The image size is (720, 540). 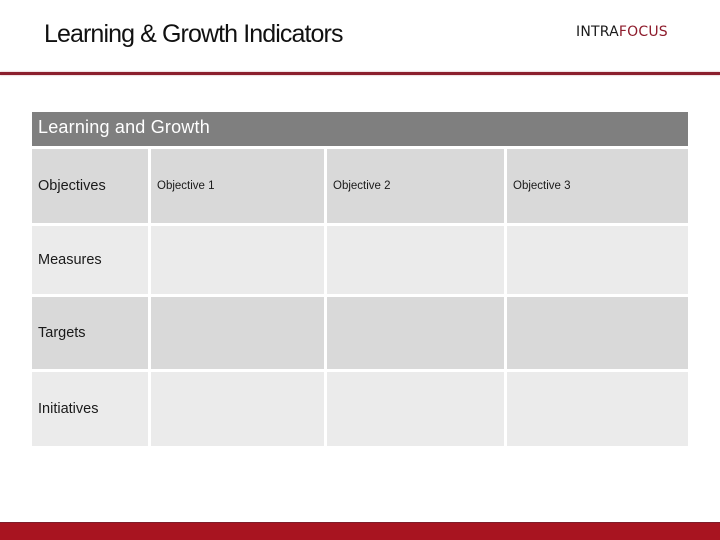 What do you see at coordinates (414, 186) in the screenshot?
I see `table-cell: Objective 2` at bounding box center [414, 186].